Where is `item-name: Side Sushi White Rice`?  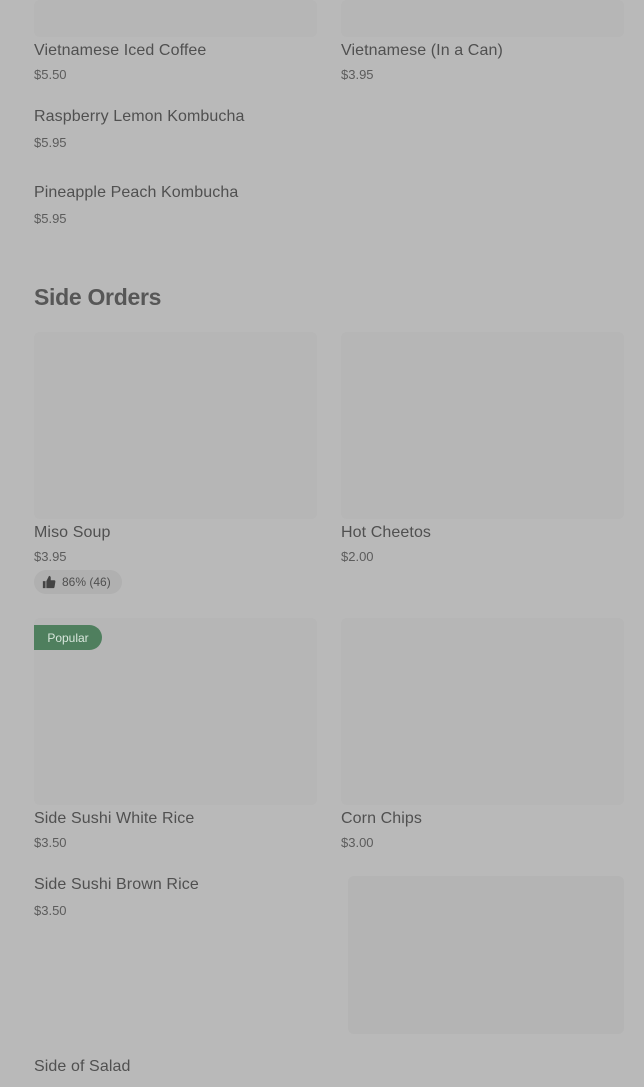
item-name: Side Sushi White Rice is located at coordinates (114, 819).